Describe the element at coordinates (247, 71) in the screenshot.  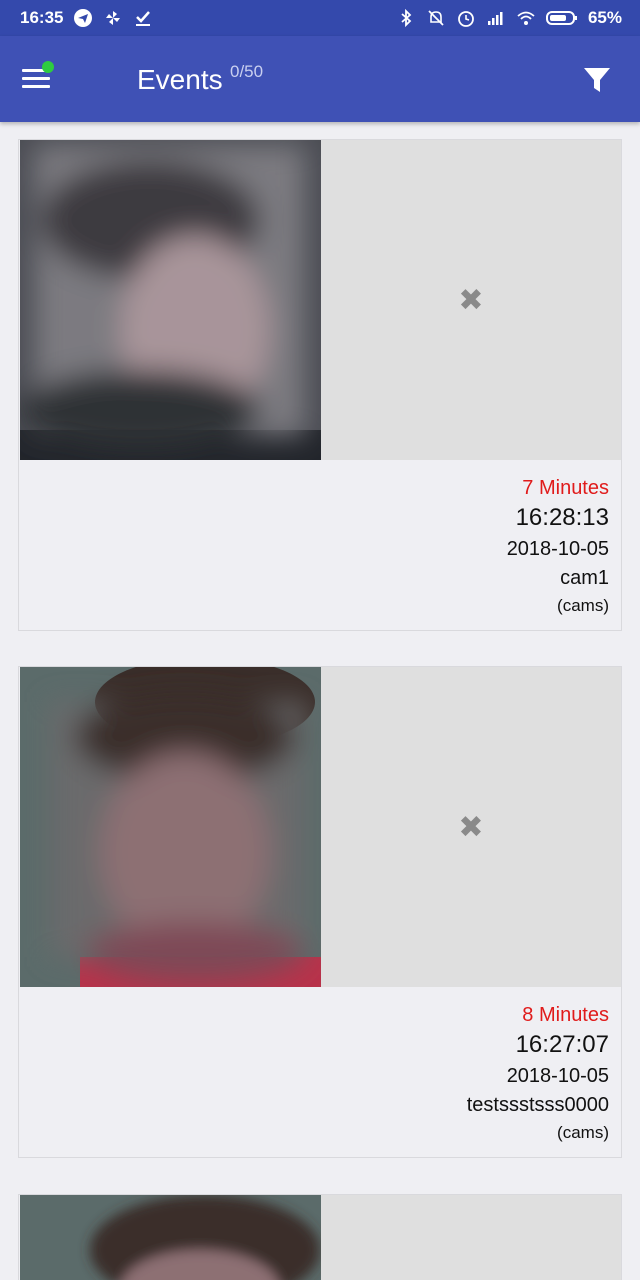
I see `event-count: 0/50` at that location.